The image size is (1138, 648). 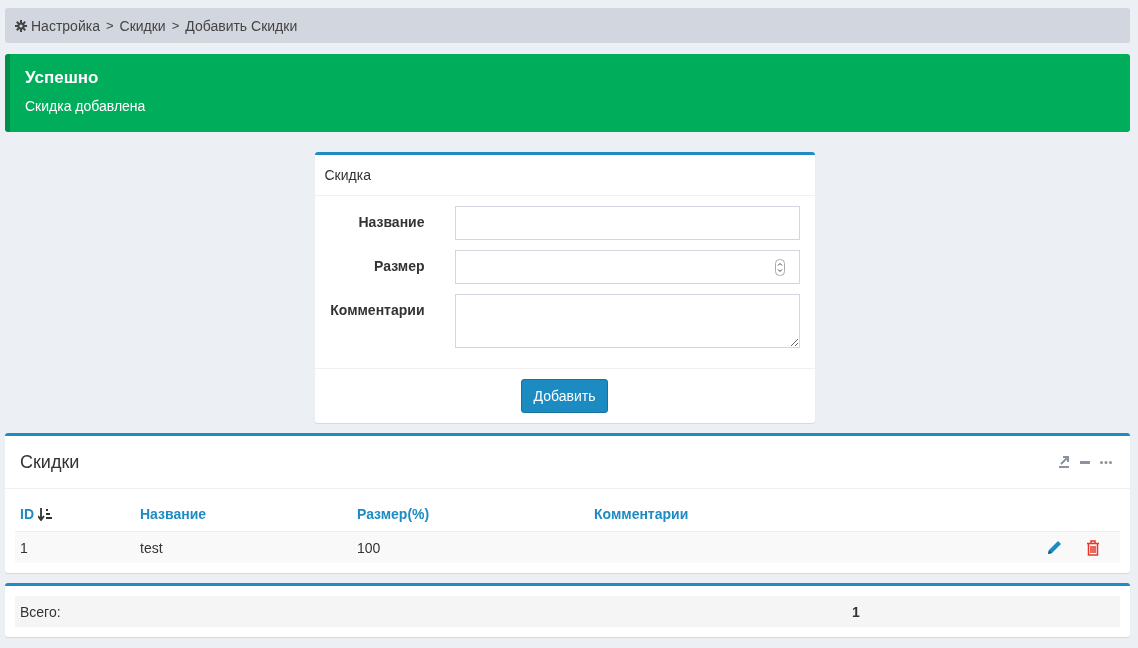 I want to click on number-field, so click(x=627, y=267).